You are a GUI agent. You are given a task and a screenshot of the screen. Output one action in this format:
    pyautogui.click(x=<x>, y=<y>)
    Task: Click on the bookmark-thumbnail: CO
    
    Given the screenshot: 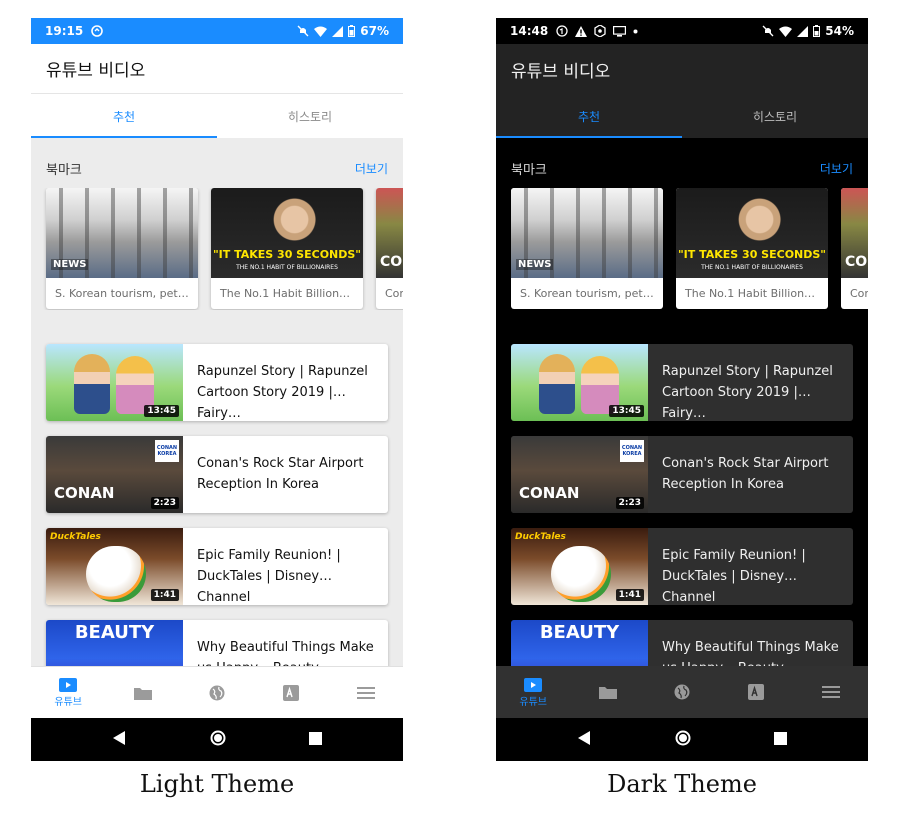 What is the action you would take?
    pyautogui.click(x=854, y=233)
    